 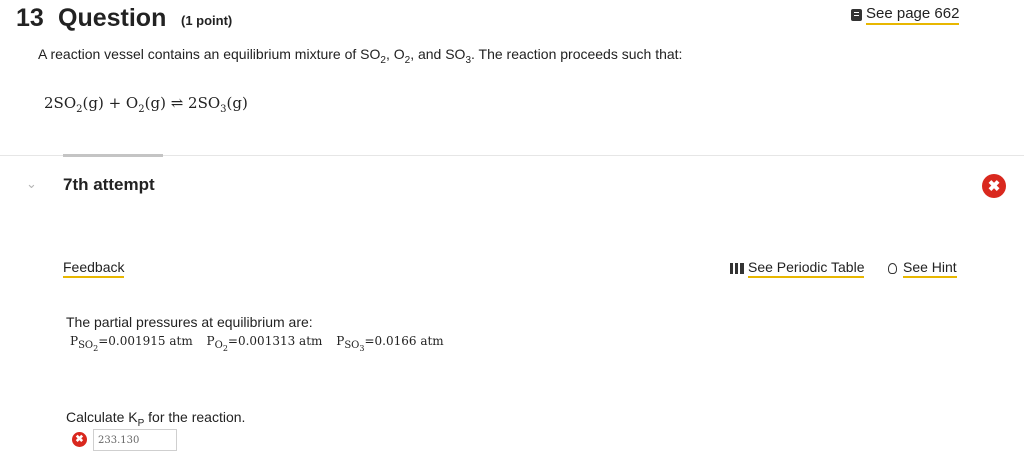 I want to click on attempt-label: 7th attempt, so click(x=109, y=185).